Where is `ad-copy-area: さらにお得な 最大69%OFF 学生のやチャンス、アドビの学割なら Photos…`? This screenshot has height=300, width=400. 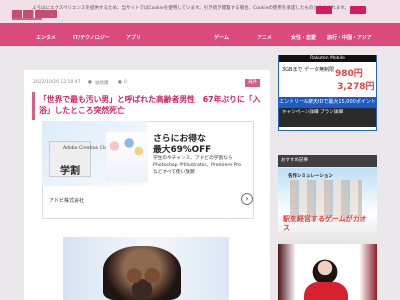
ad-copy-area: さらにお得な 最大69%OFF 学生のやチャンス、アドビの学割なら Photos… is located at coordinates (199, 165).